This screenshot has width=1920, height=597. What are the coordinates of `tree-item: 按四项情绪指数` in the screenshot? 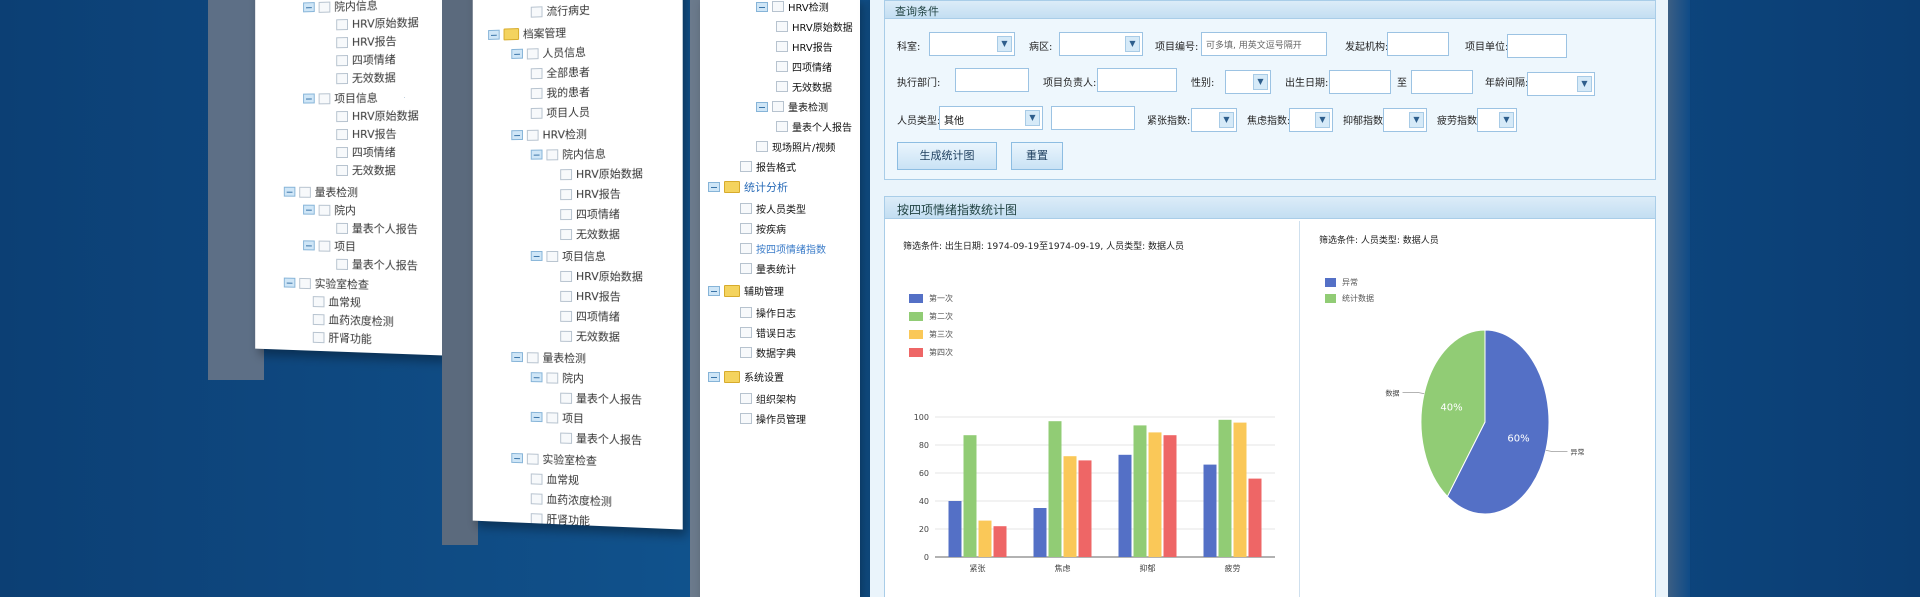 It's located at (783, 248).